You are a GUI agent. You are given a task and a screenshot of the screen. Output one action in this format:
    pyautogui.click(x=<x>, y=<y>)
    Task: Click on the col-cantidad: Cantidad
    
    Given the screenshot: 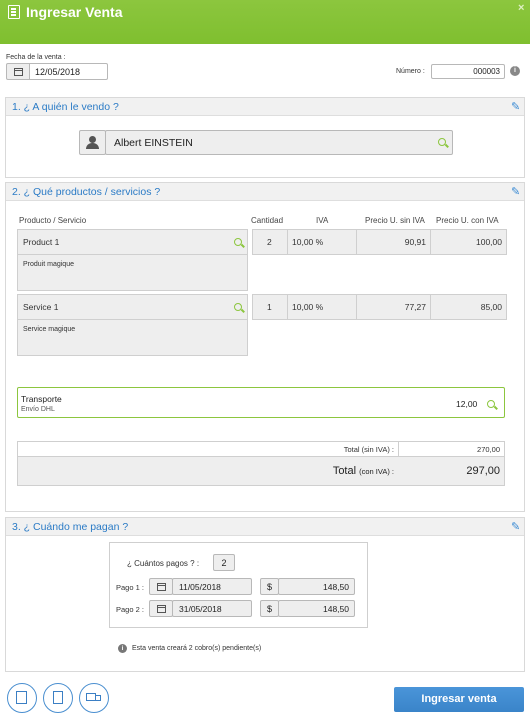 What is the action you would take?
    pyautogui.click(x=267, y=220)
    